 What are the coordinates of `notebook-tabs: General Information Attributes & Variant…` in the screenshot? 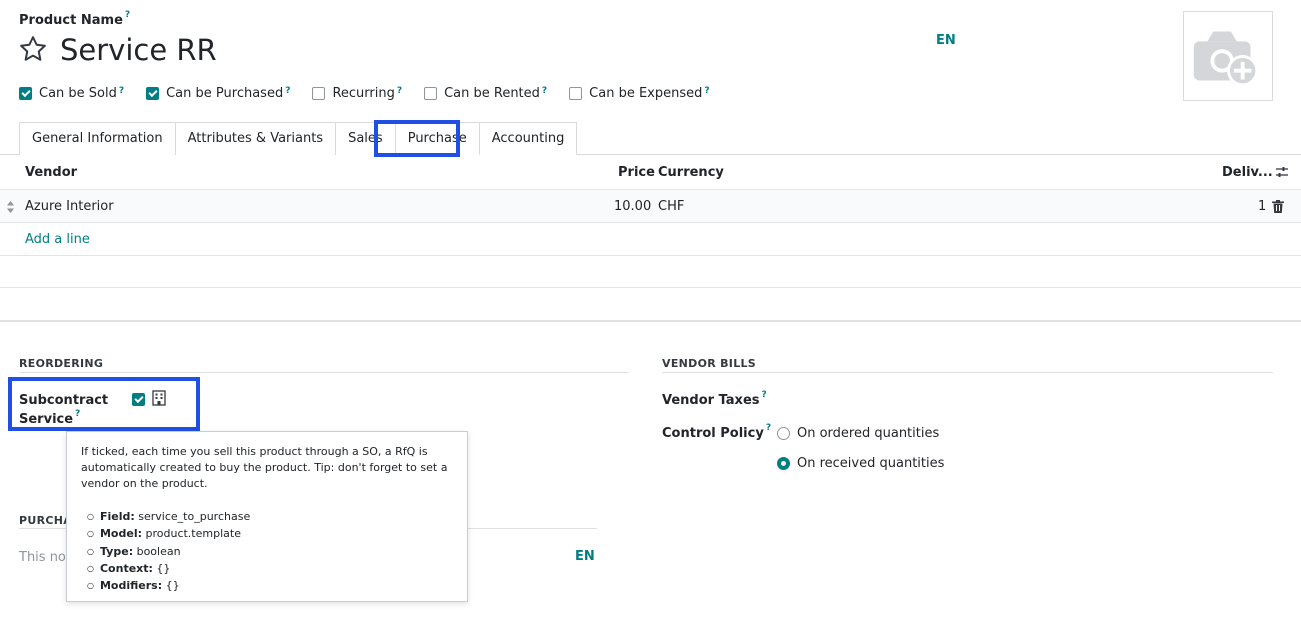 It's located at (298, 138).